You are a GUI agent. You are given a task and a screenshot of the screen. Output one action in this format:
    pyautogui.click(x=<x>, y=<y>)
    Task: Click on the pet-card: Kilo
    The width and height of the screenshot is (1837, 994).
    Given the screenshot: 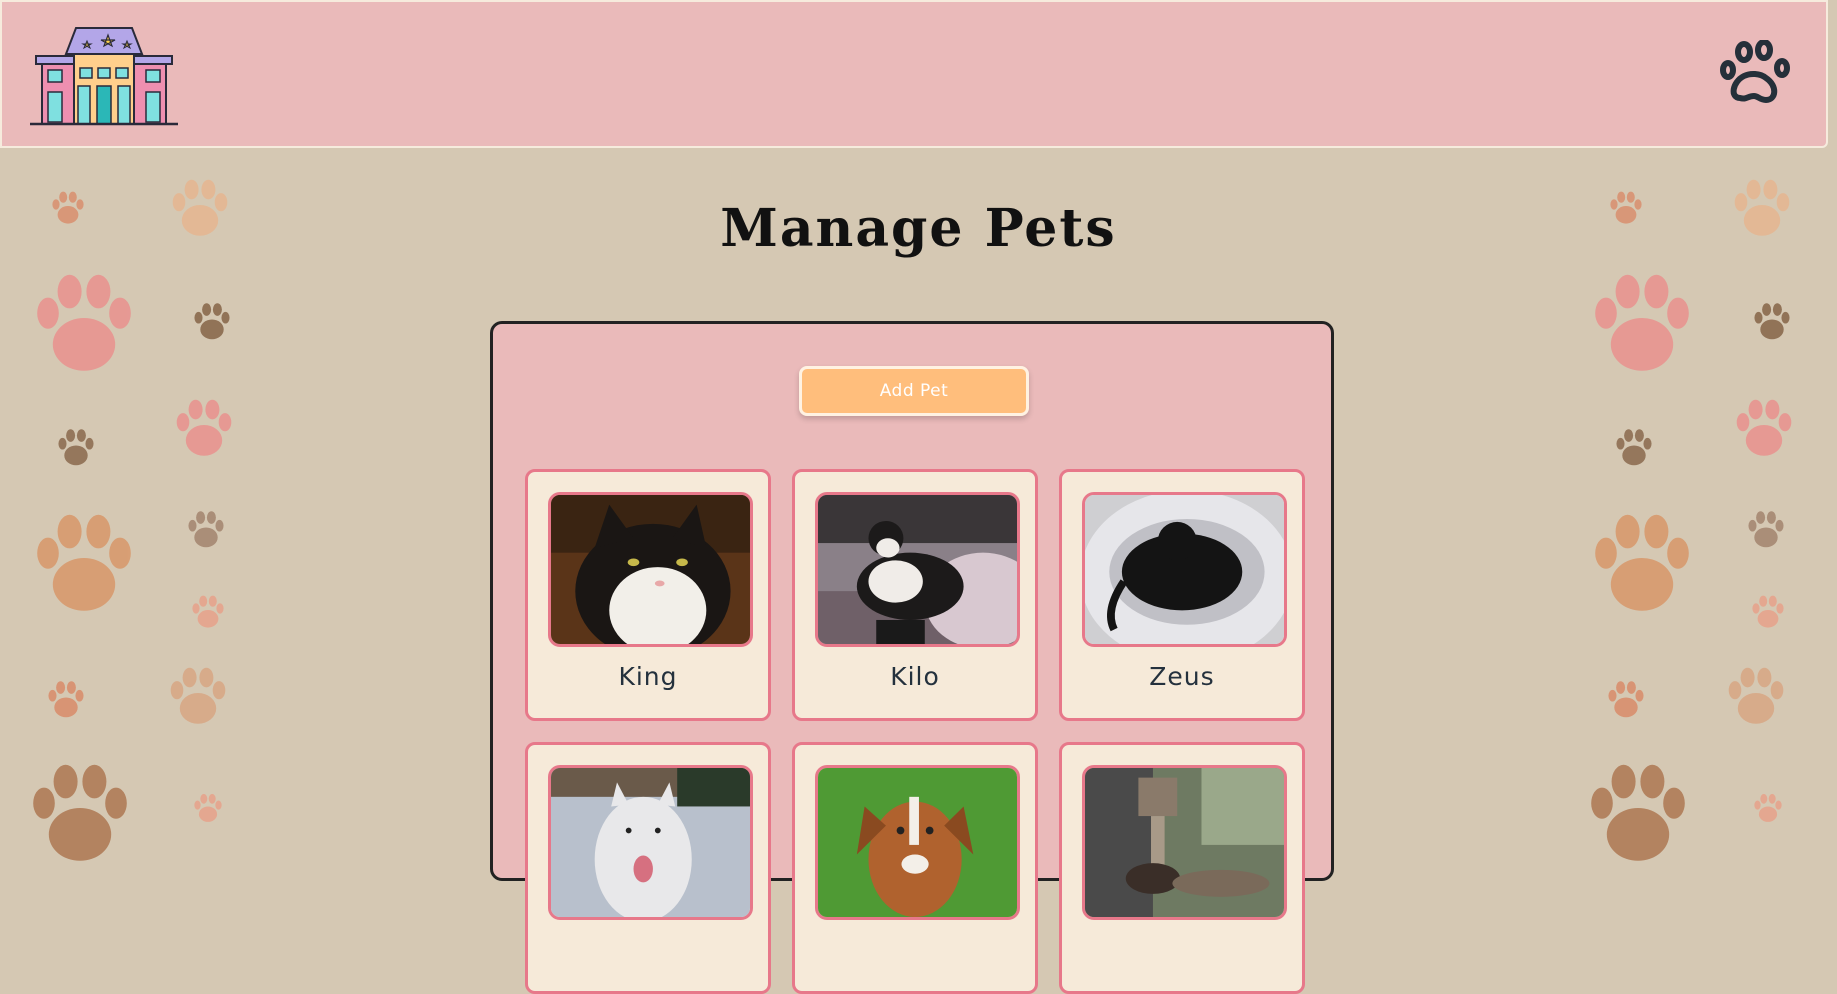 What is the action you would take?
    pyautogui.click(x=915, y=595)
    